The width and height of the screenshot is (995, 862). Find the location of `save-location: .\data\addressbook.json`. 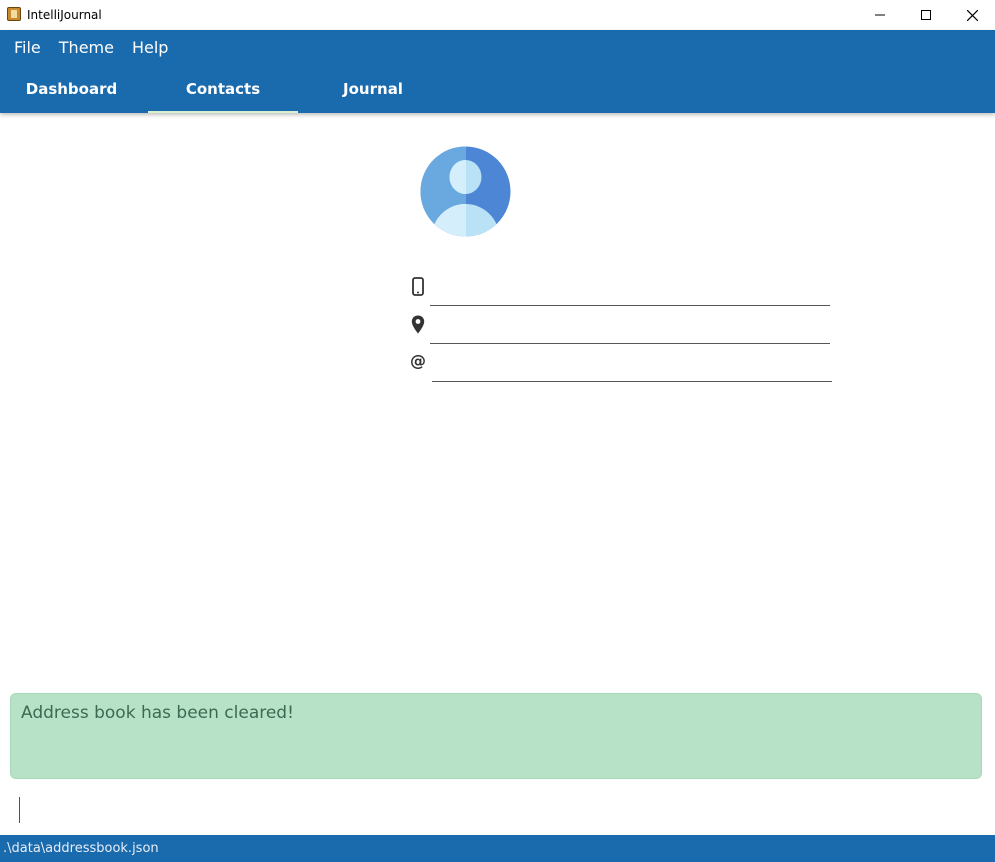

save-location: .\data\addressbook.json is located at coordinates (81, 848).